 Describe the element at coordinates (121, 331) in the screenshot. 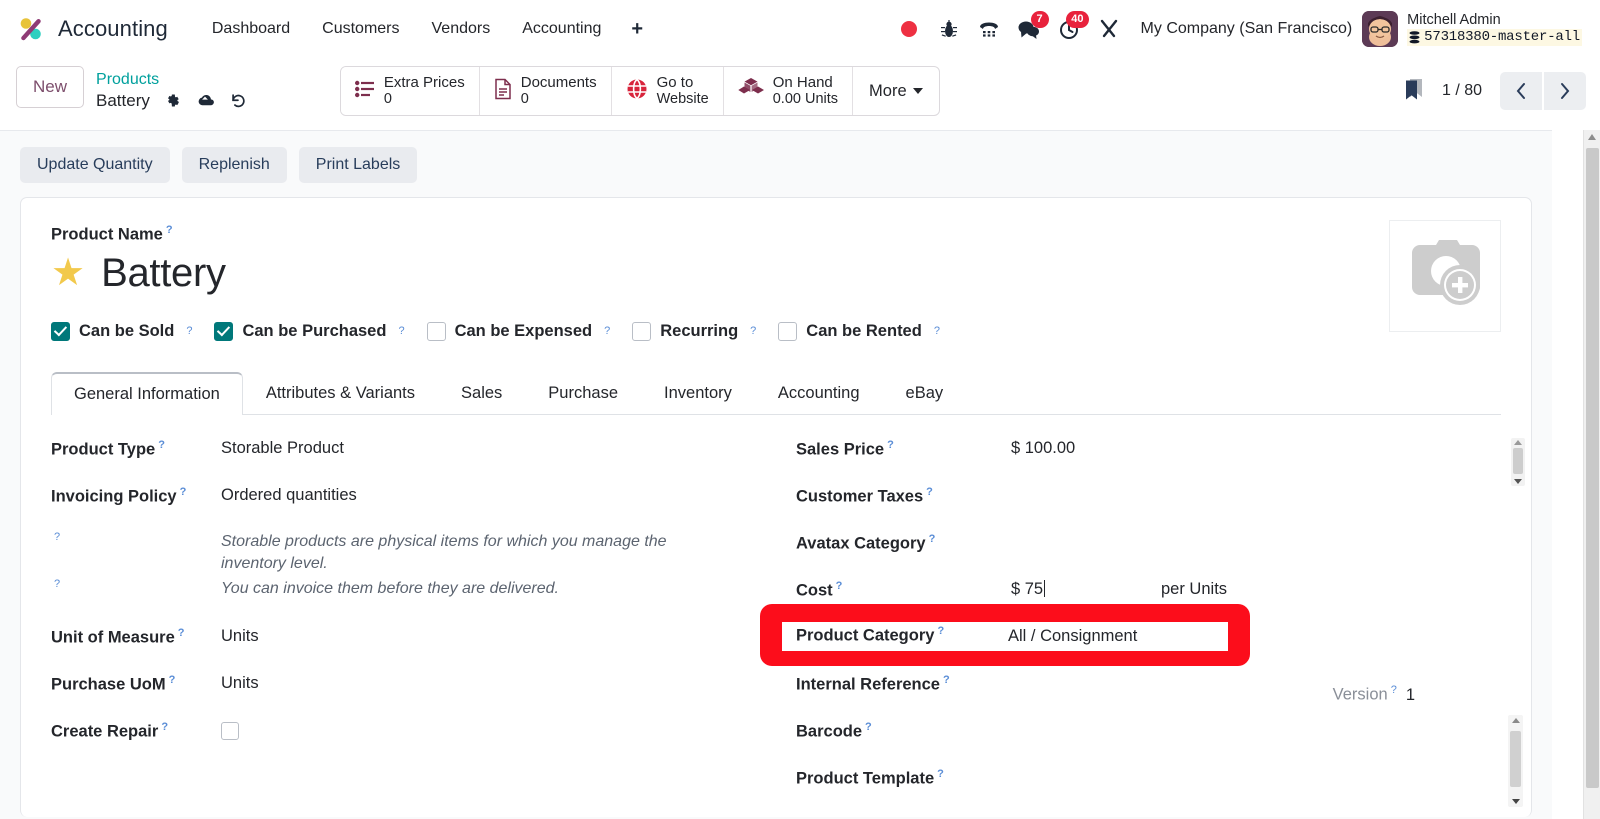

I see `checkbox-can-be-sold: Can be Sold?` at that location.